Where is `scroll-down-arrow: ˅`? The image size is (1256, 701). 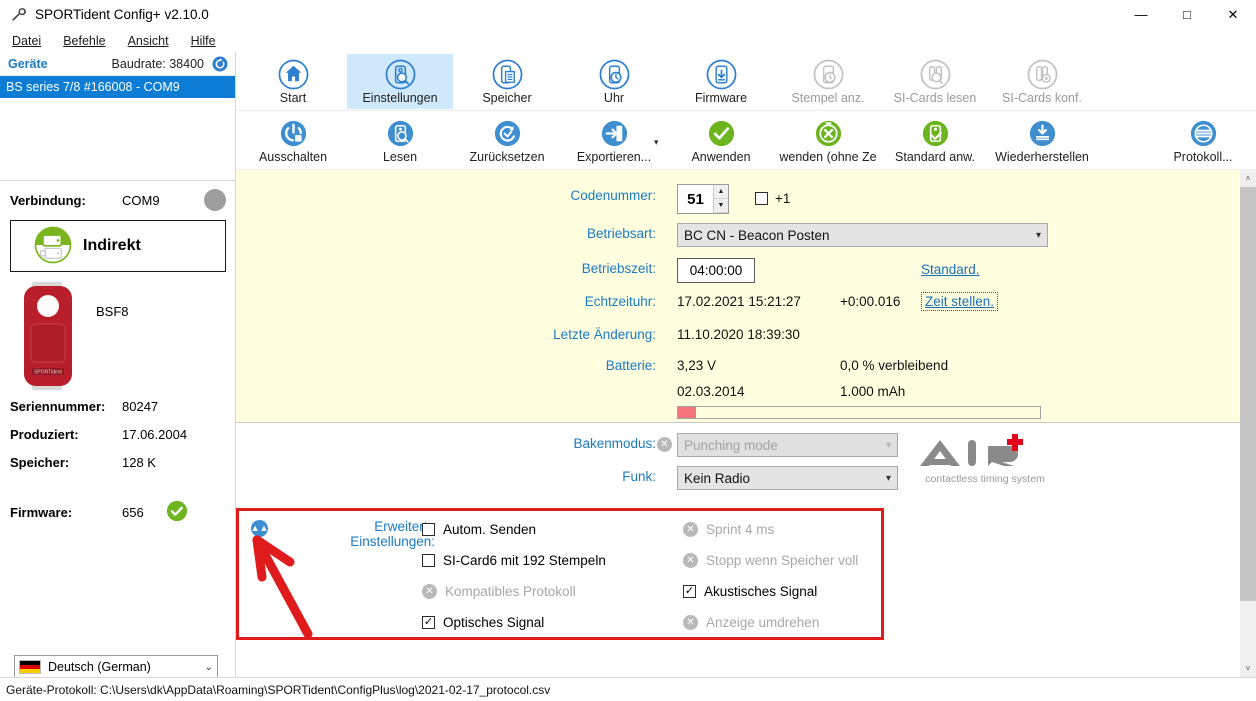 scroll-down-arrow: ˅ is located at coordinates (1248, 668).